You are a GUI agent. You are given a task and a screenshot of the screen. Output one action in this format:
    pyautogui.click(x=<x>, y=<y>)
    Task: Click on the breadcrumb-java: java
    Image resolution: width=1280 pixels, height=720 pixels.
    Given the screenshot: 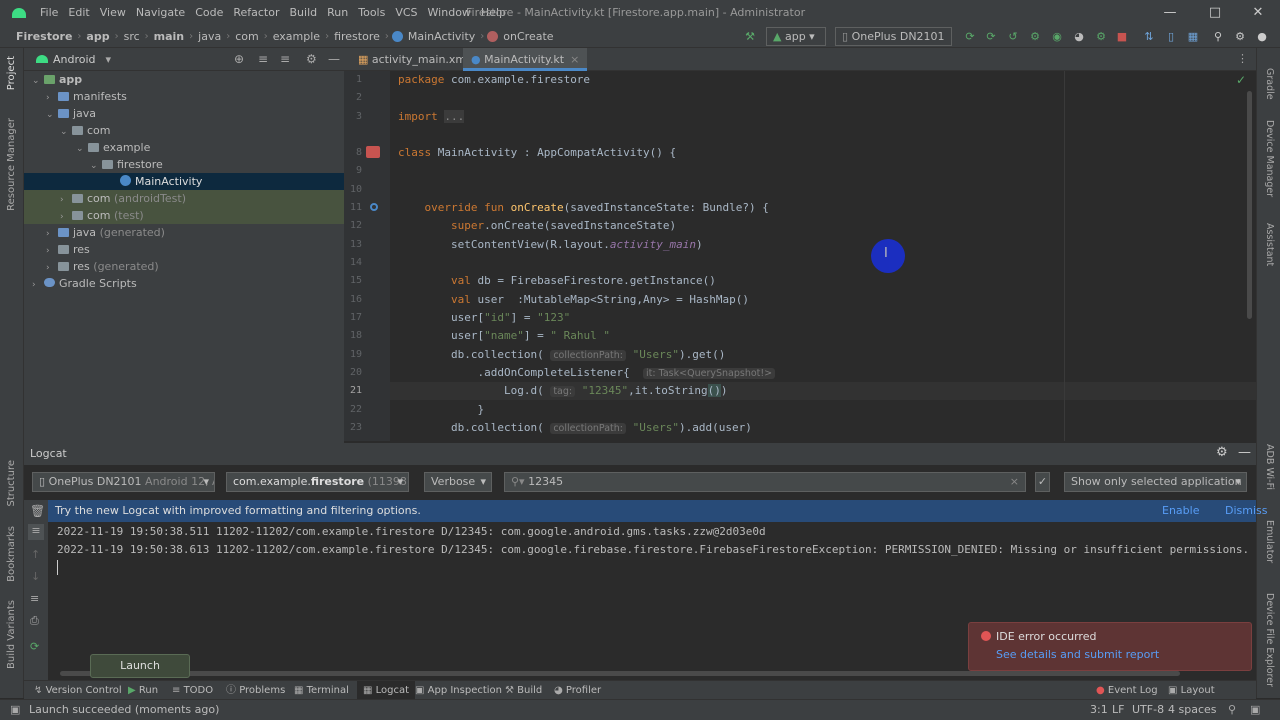 What is the action you would take?
    pyautogui.click(x=209, y=36)
    